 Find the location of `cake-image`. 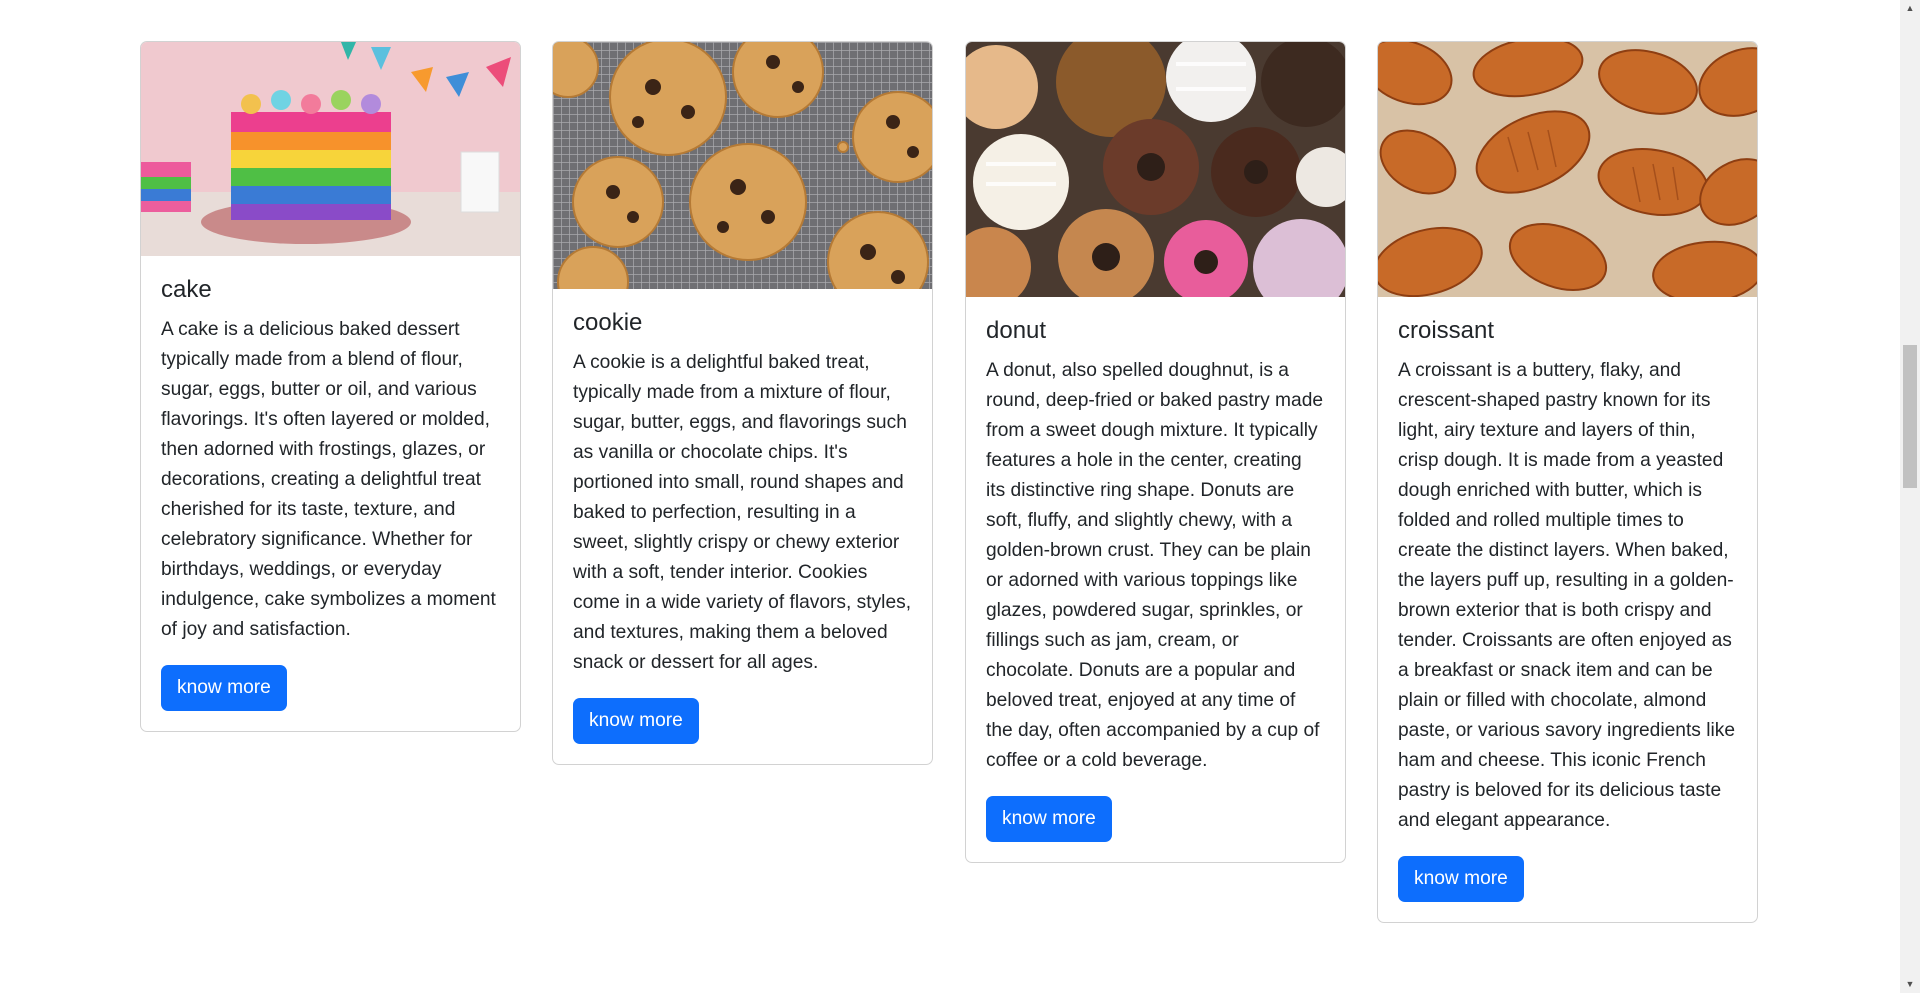

cake-image is located at coordinates (330, 149).